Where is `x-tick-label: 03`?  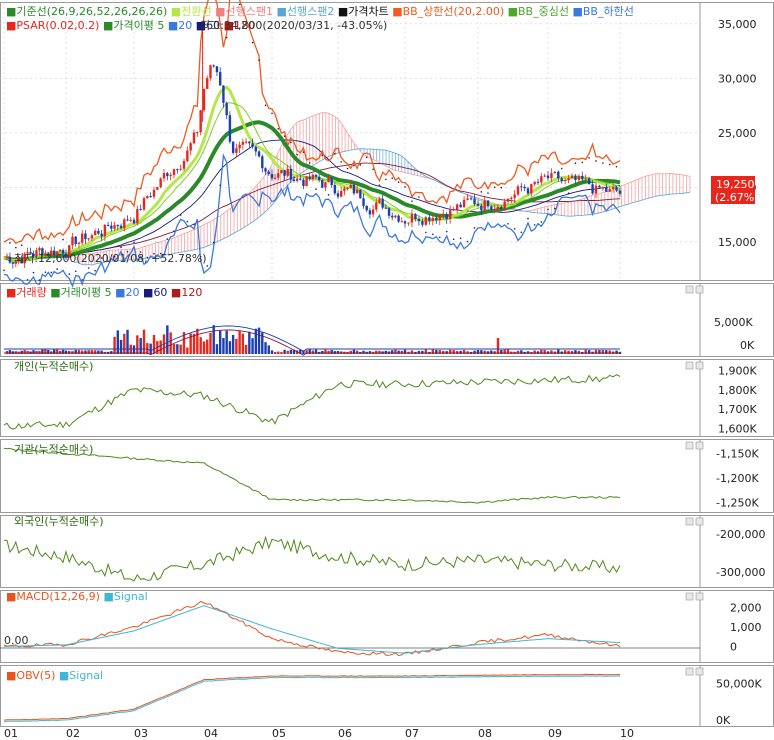
x-tick-label: 03 is located at coordinates (141, 733).